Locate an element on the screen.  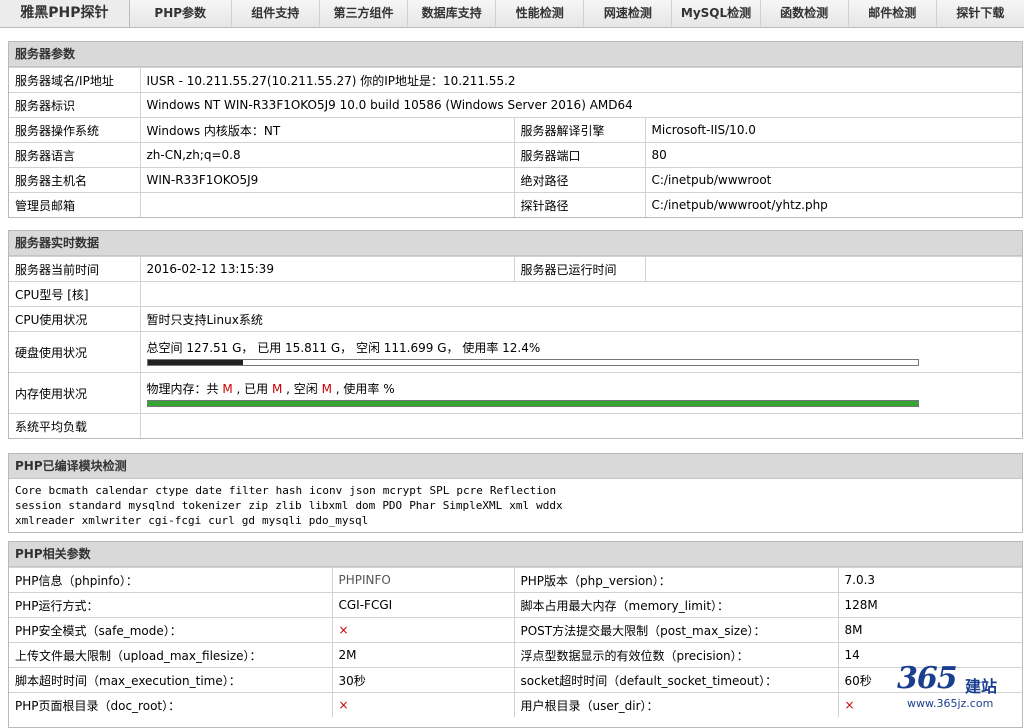
nav-network-speed: 网速检测 is located at coordinates (628, 13).